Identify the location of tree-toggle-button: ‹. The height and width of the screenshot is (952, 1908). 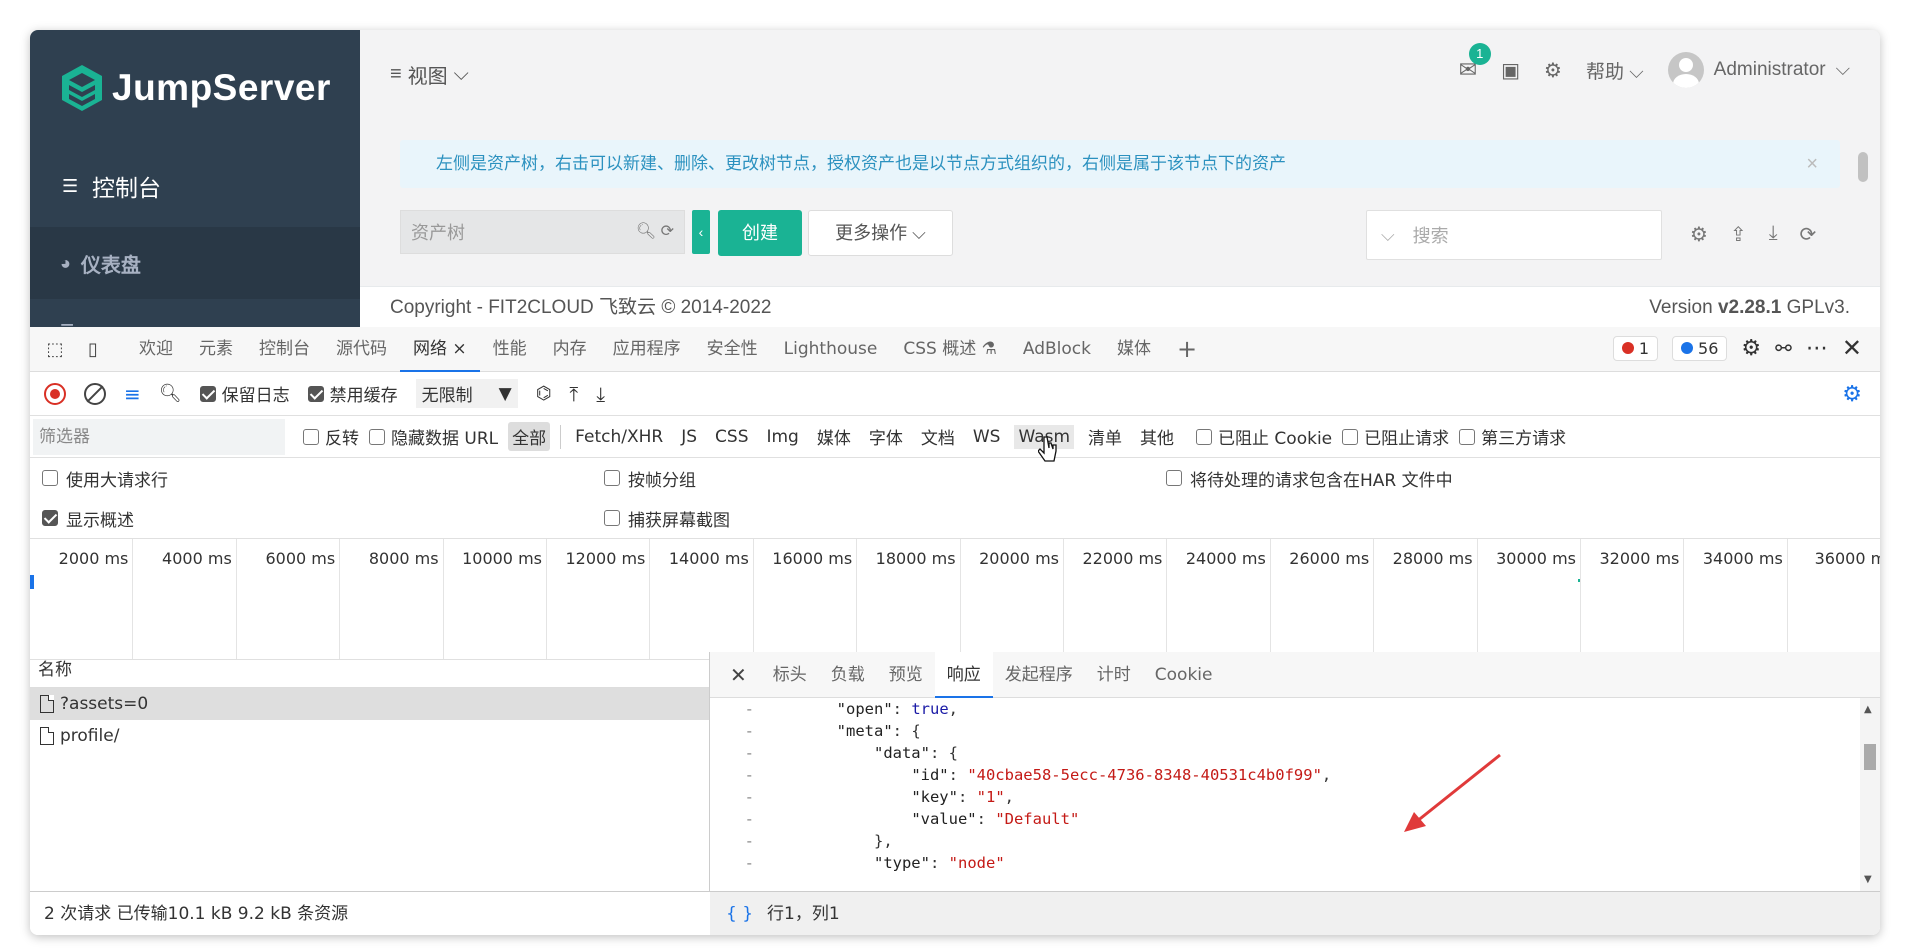
(701, 232).